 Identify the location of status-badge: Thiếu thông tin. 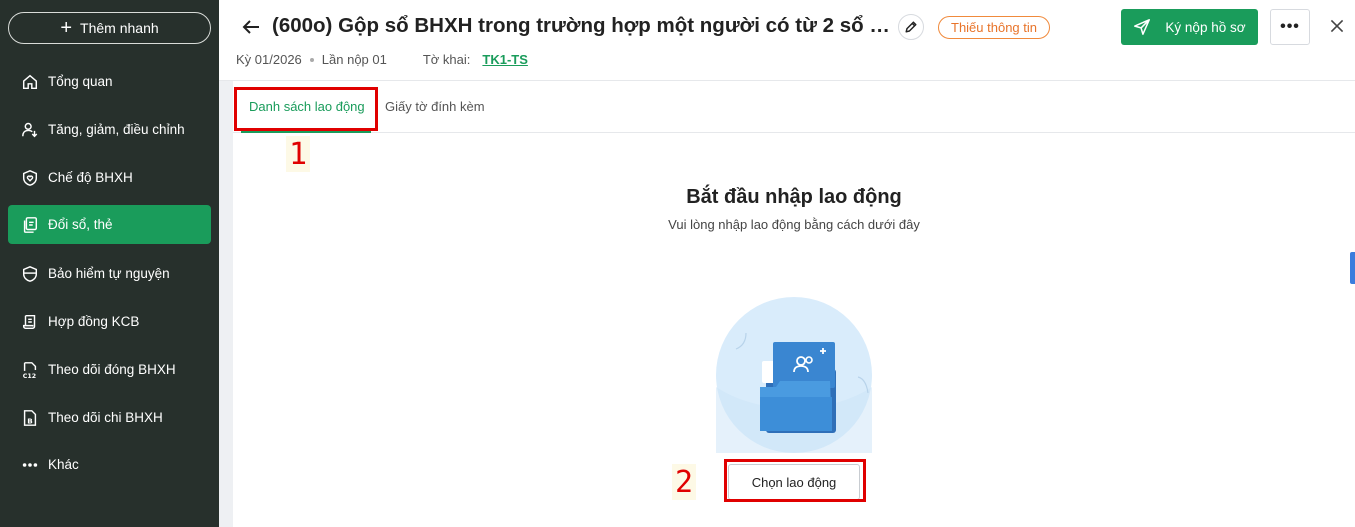
(994, 27).